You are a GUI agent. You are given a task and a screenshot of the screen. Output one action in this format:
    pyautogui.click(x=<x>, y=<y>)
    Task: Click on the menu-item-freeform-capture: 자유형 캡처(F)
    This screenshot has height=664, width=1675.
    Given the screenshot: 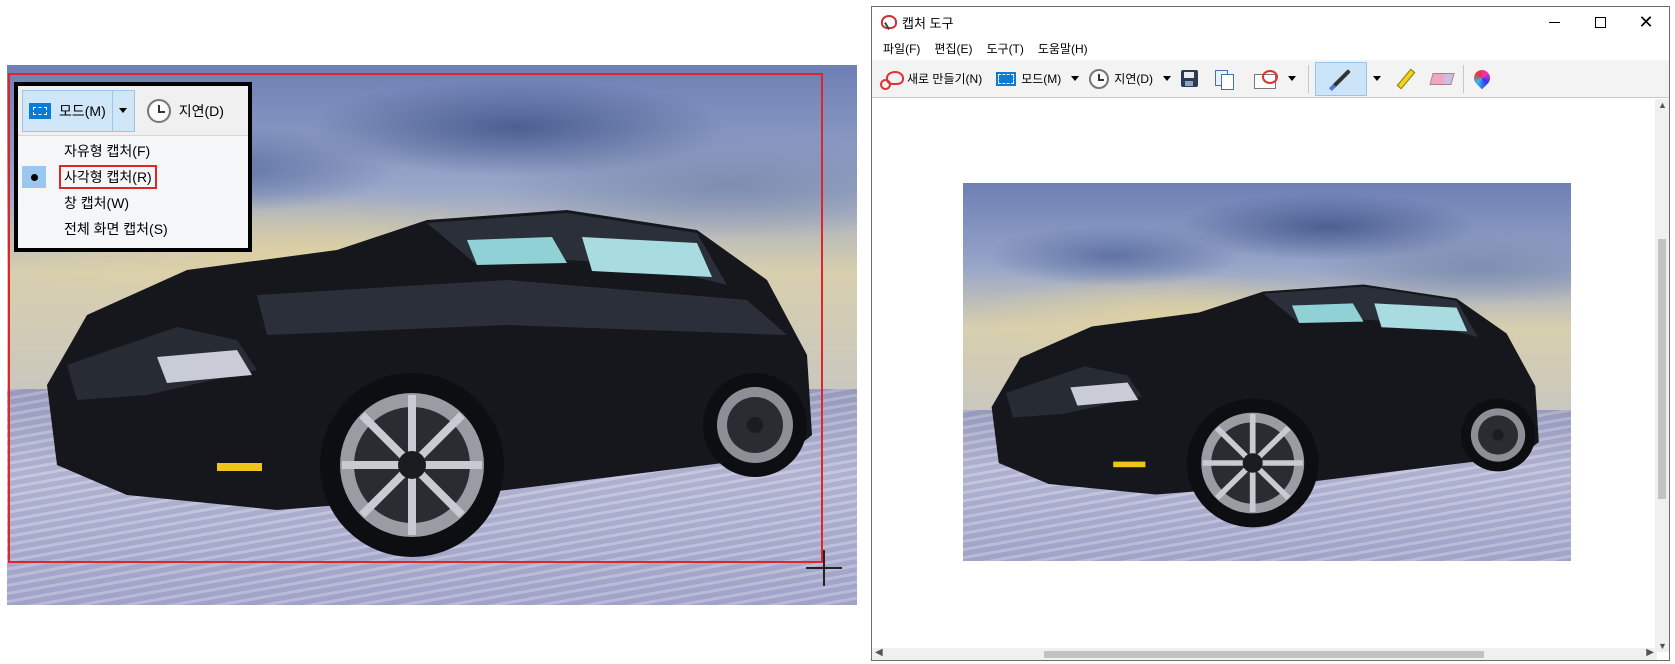 What is the action you would take?
    pyautogui.click(x=133, y=151)
    